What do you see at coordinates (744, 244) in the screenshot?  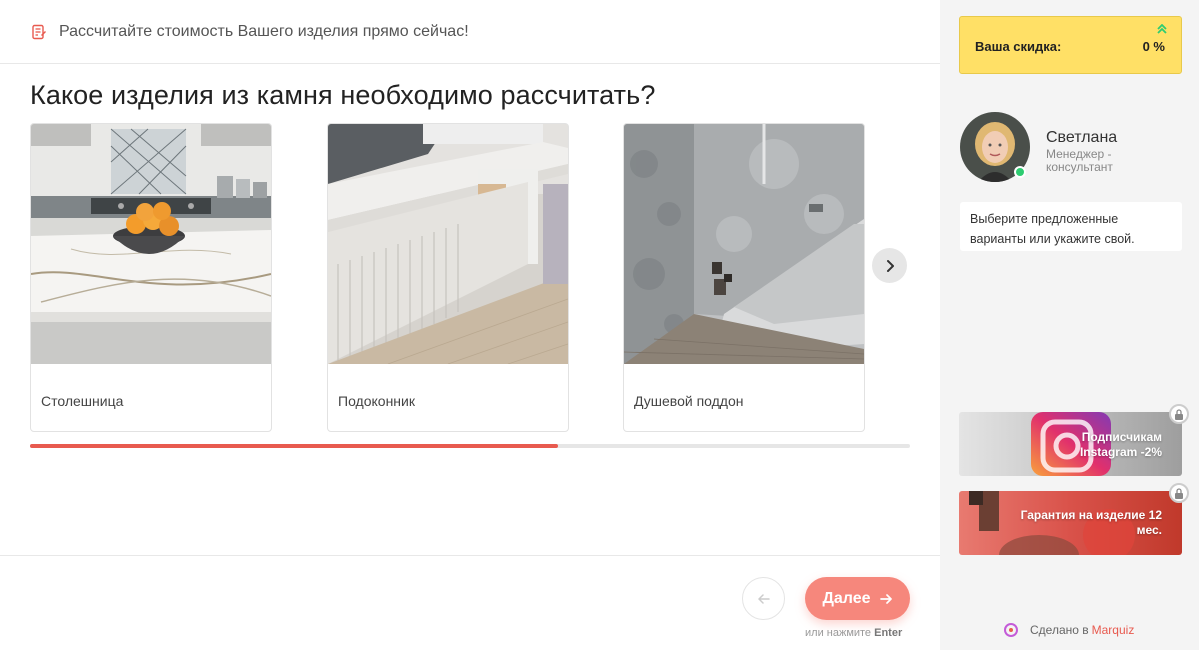 I see `shower-tray-image` at bounding box center [744, 244].